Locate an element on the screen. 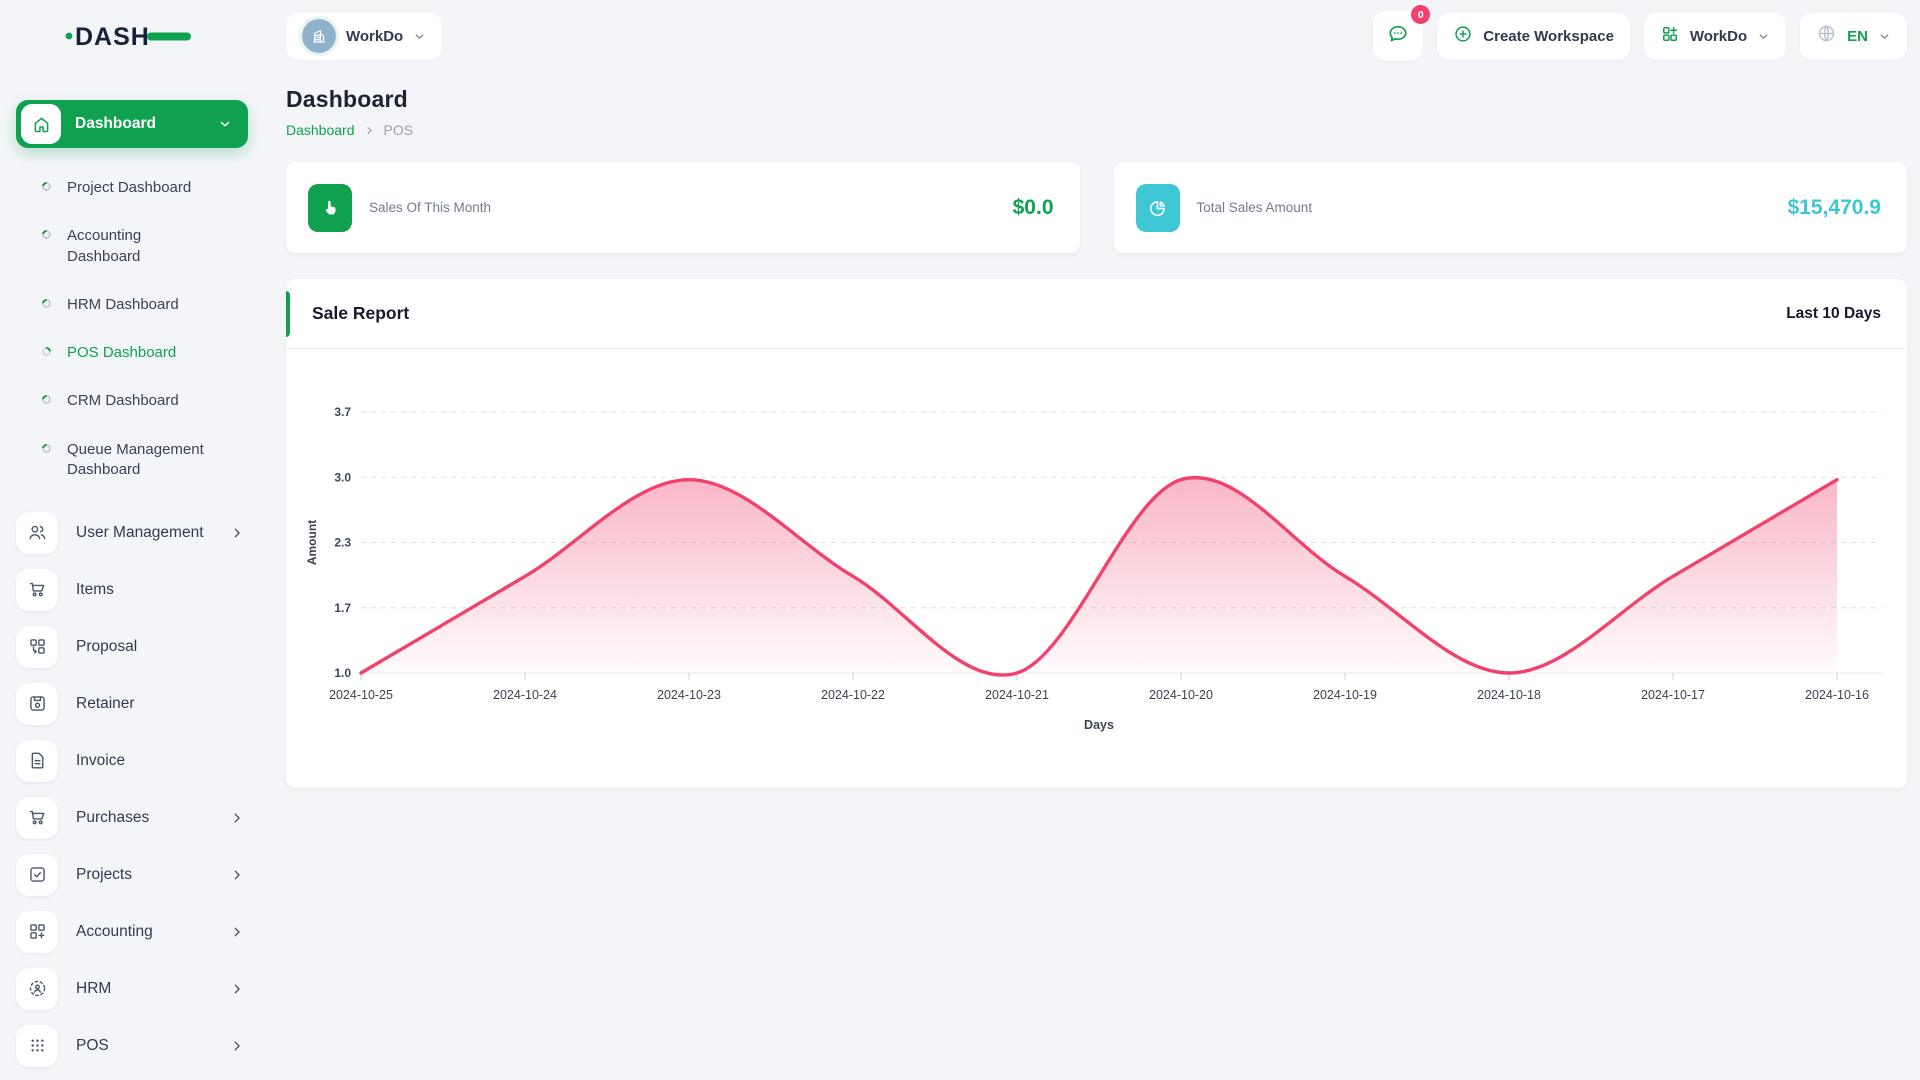  breadcrumb-current: POS is located at coordinates (398, 130).